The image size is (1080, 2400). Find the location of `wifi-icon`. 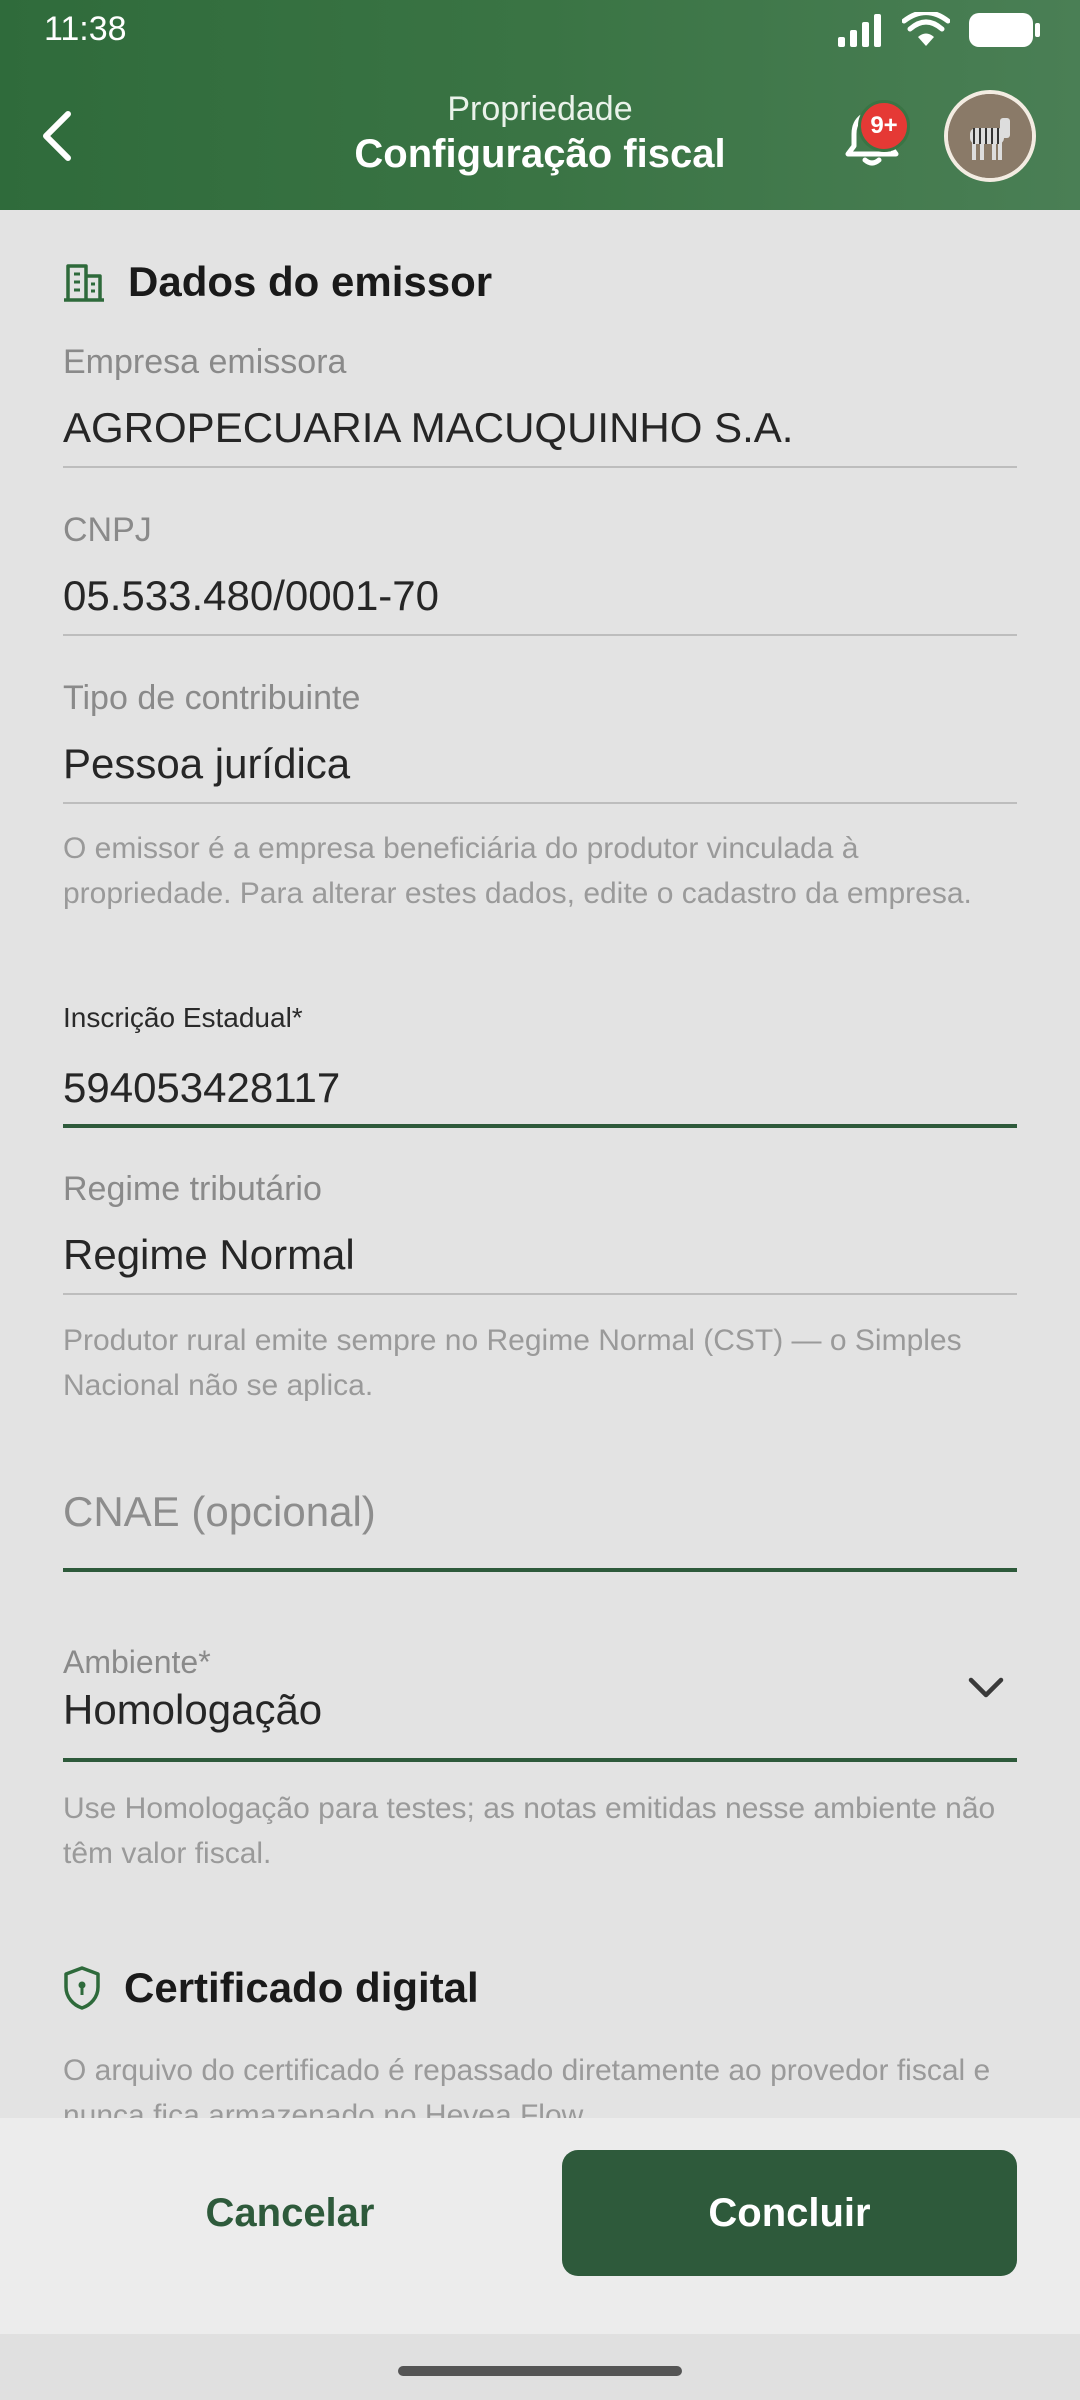

wifi-icon is located at coordinates (926, 29).